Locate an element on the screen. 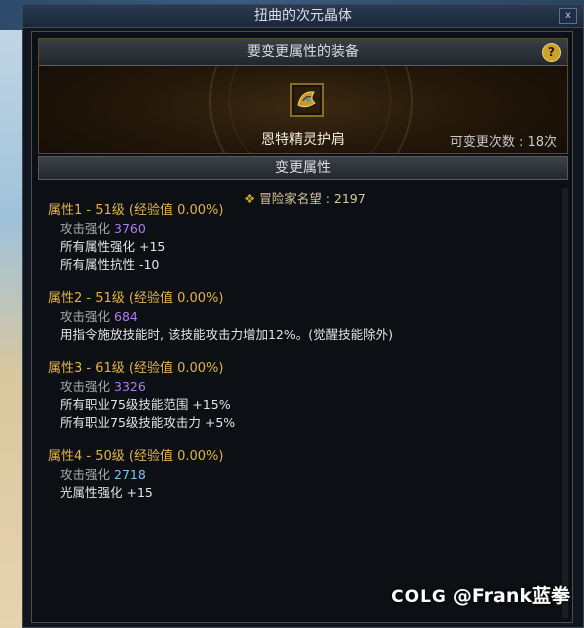 The width and height of the screenshot is (584, 628). attr-line: 攻击强化 684 is located at coordinates (220, 317).